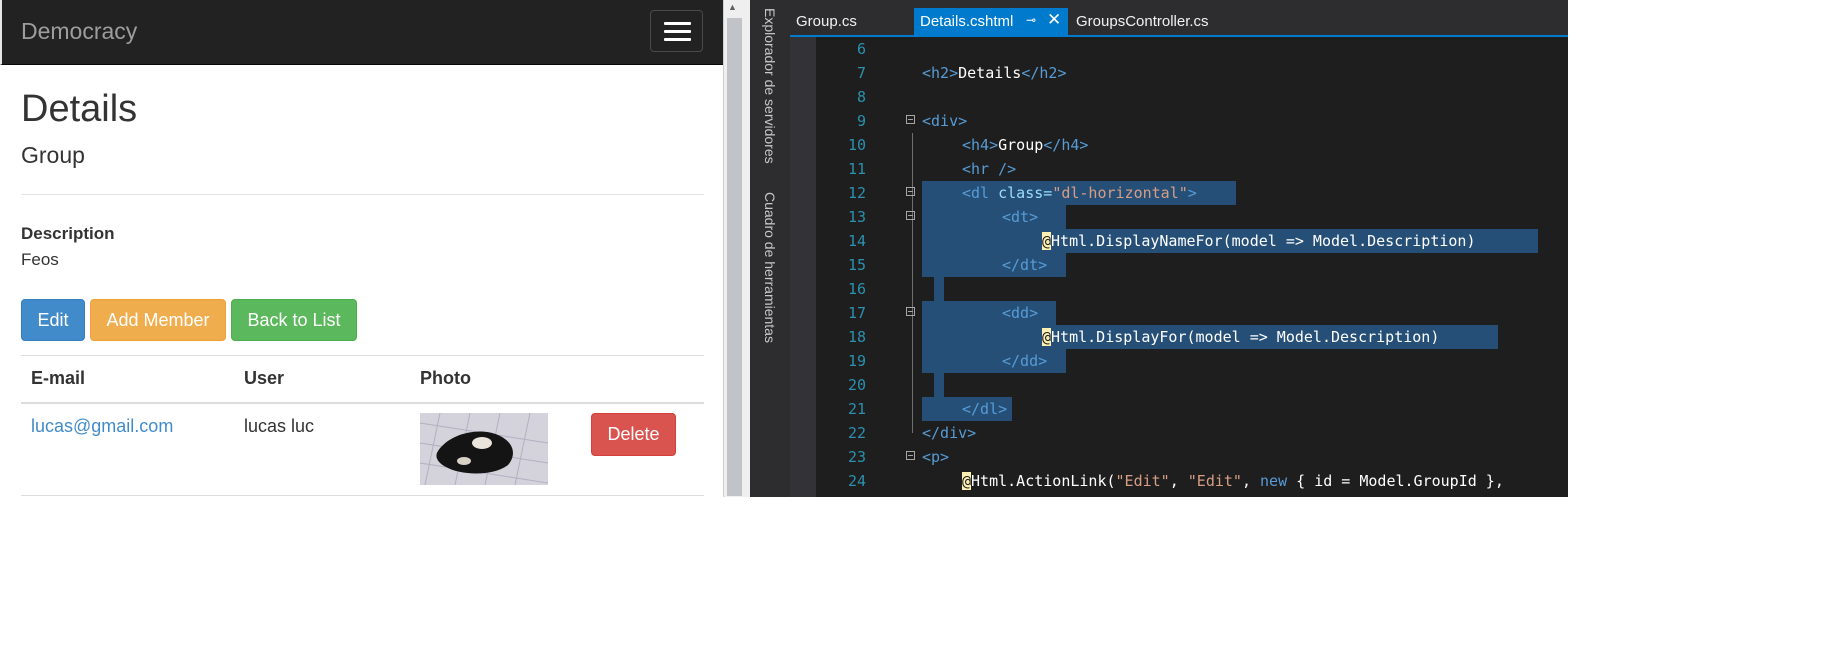 This screenshot has height=648, width=1837. I want to click on code-text: <h2>Details</h2>, so click(994, 73).